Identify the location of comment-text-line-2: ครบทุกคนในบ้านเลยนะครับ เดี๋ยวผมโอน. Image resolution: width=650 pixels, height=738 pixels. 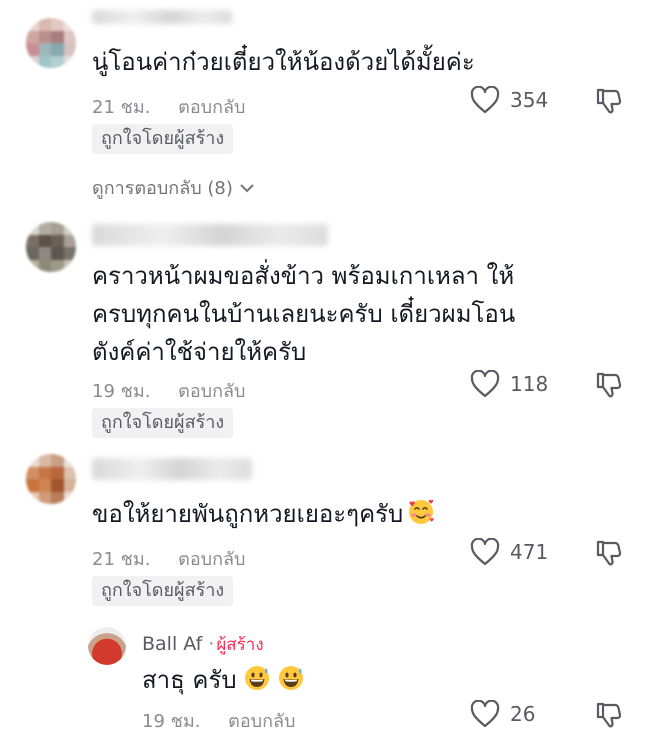
(304, 314).